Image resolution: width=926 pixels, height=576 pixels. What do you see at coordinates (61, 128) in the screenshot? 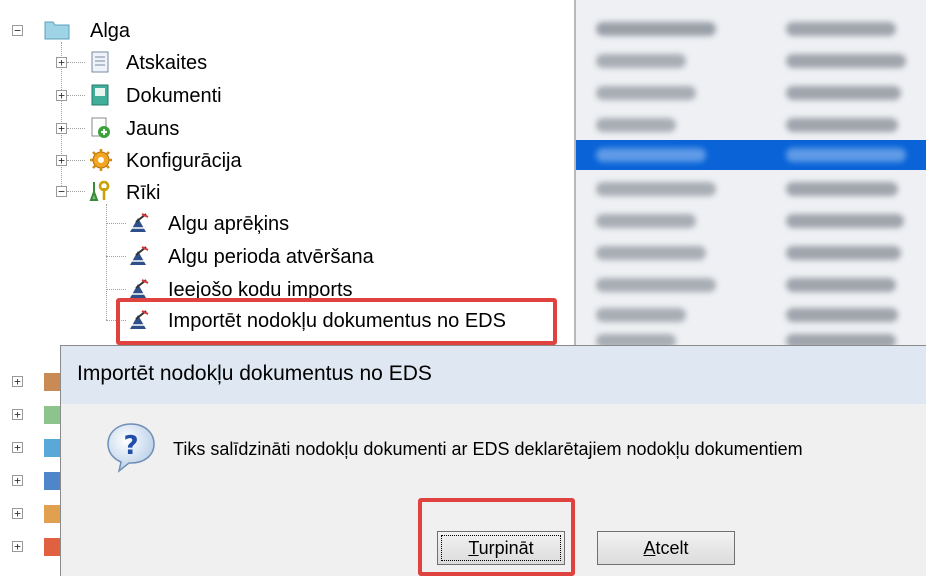
I see `expand-toggle-jauns: +` at bounding box center [61, 128].